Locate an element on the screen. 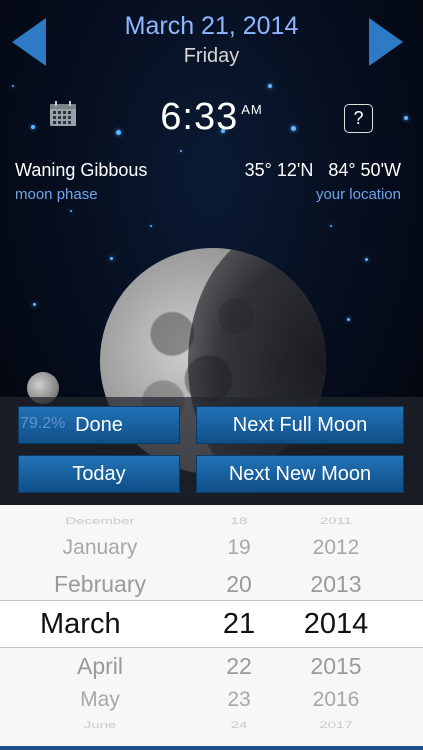 This screenshot has width=423, height=750. weekday-label: Friday is located at coordinates (211, 56).